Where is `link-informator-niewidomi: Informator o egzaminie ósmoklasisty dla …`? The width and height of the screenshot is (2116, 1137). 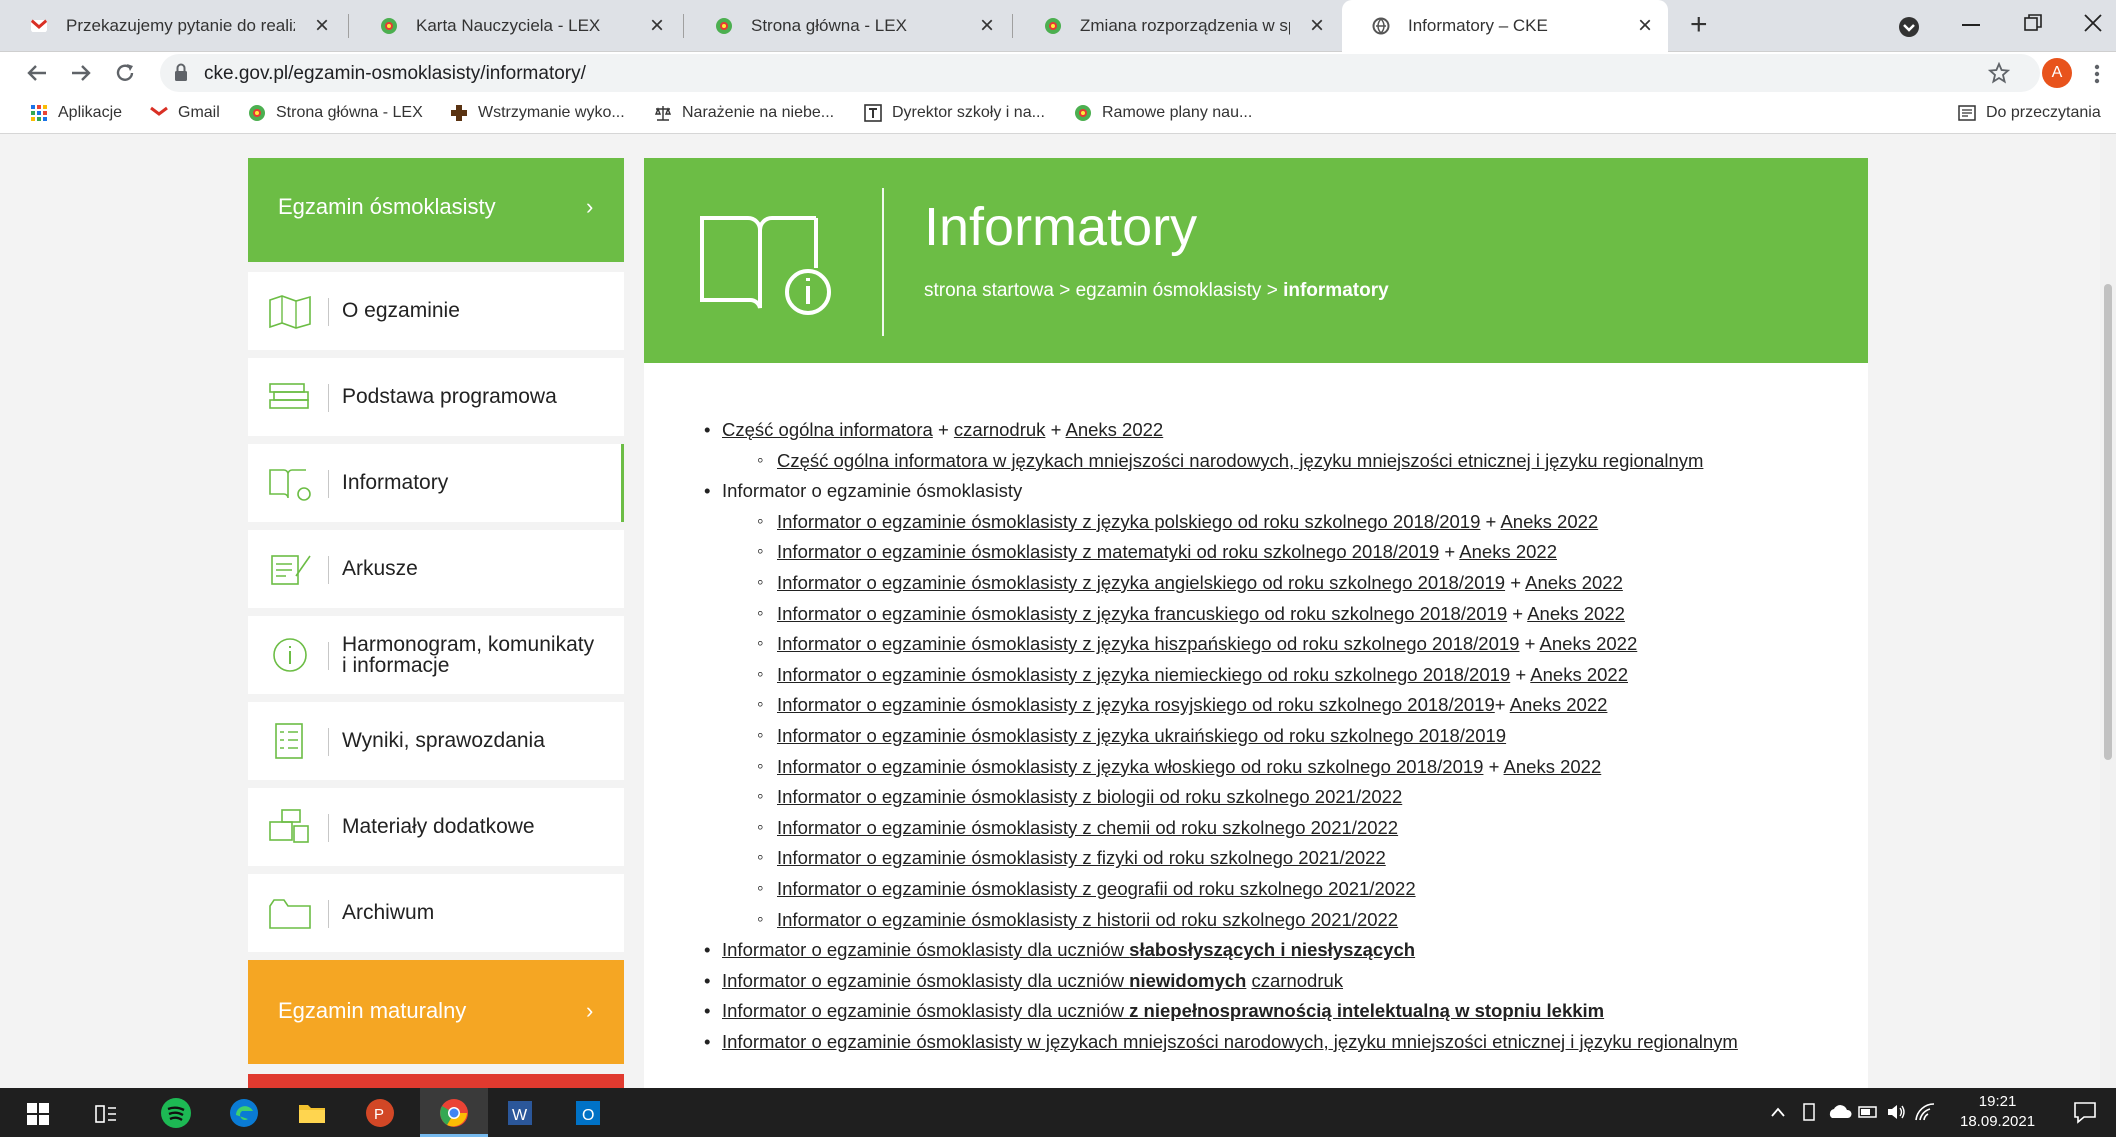
link-informator-niewidomi: Informator o egzaminie ósmoklasisty dla … is located at coordinates (984, 980).